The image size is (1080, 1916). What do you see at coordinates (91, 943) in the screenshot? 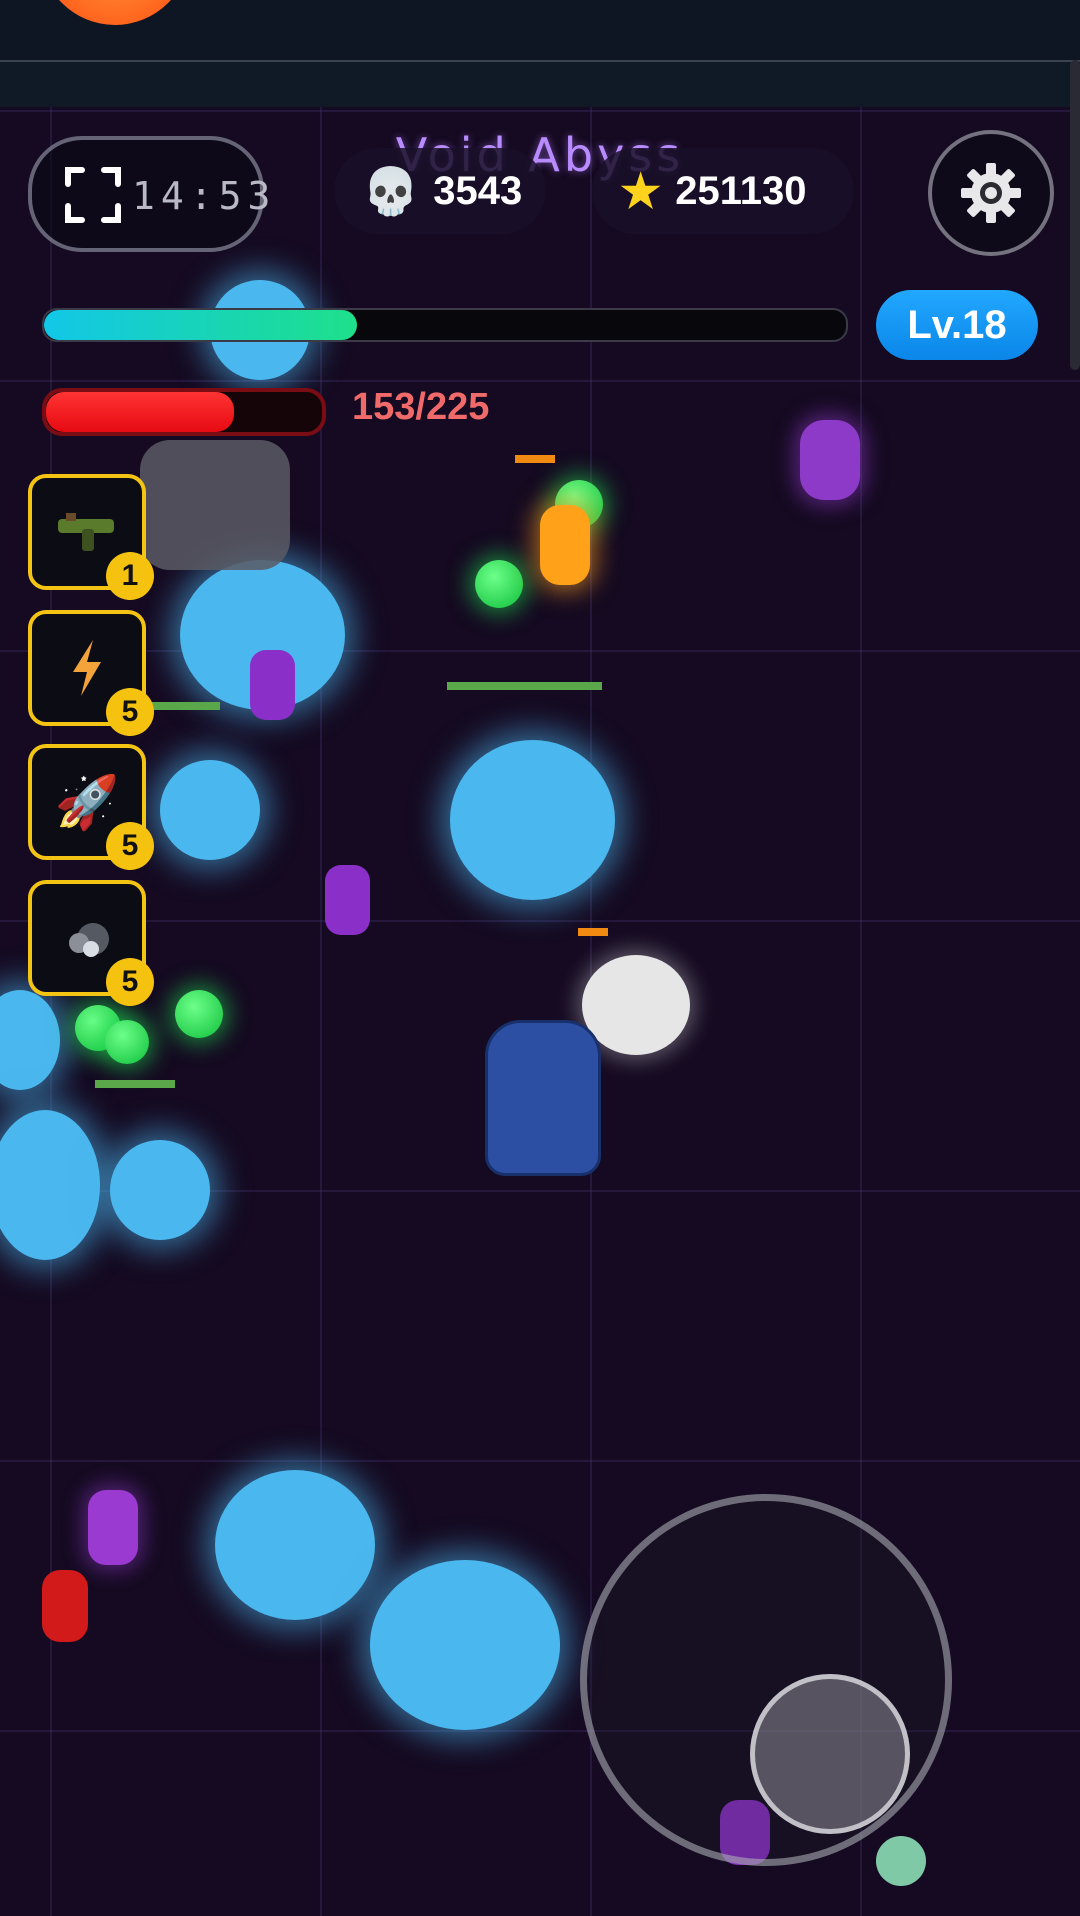
I see `skill-slot-smoke-bomb: 5` at bounding box center [91, 943].